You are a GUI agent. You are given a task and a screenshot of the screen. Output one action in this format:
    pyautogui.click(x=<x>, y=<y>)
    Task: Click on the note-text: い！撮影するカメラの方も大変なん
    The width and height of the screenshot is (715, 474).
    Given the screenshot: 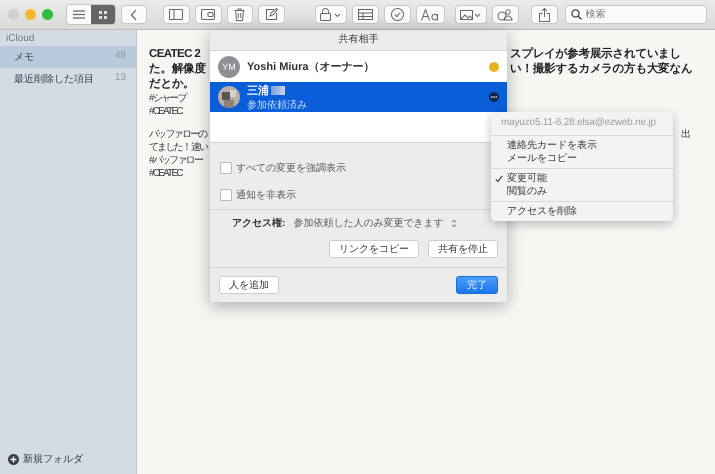 What is the action you would take?
    pyautogui.click(x=601, y=69)
    